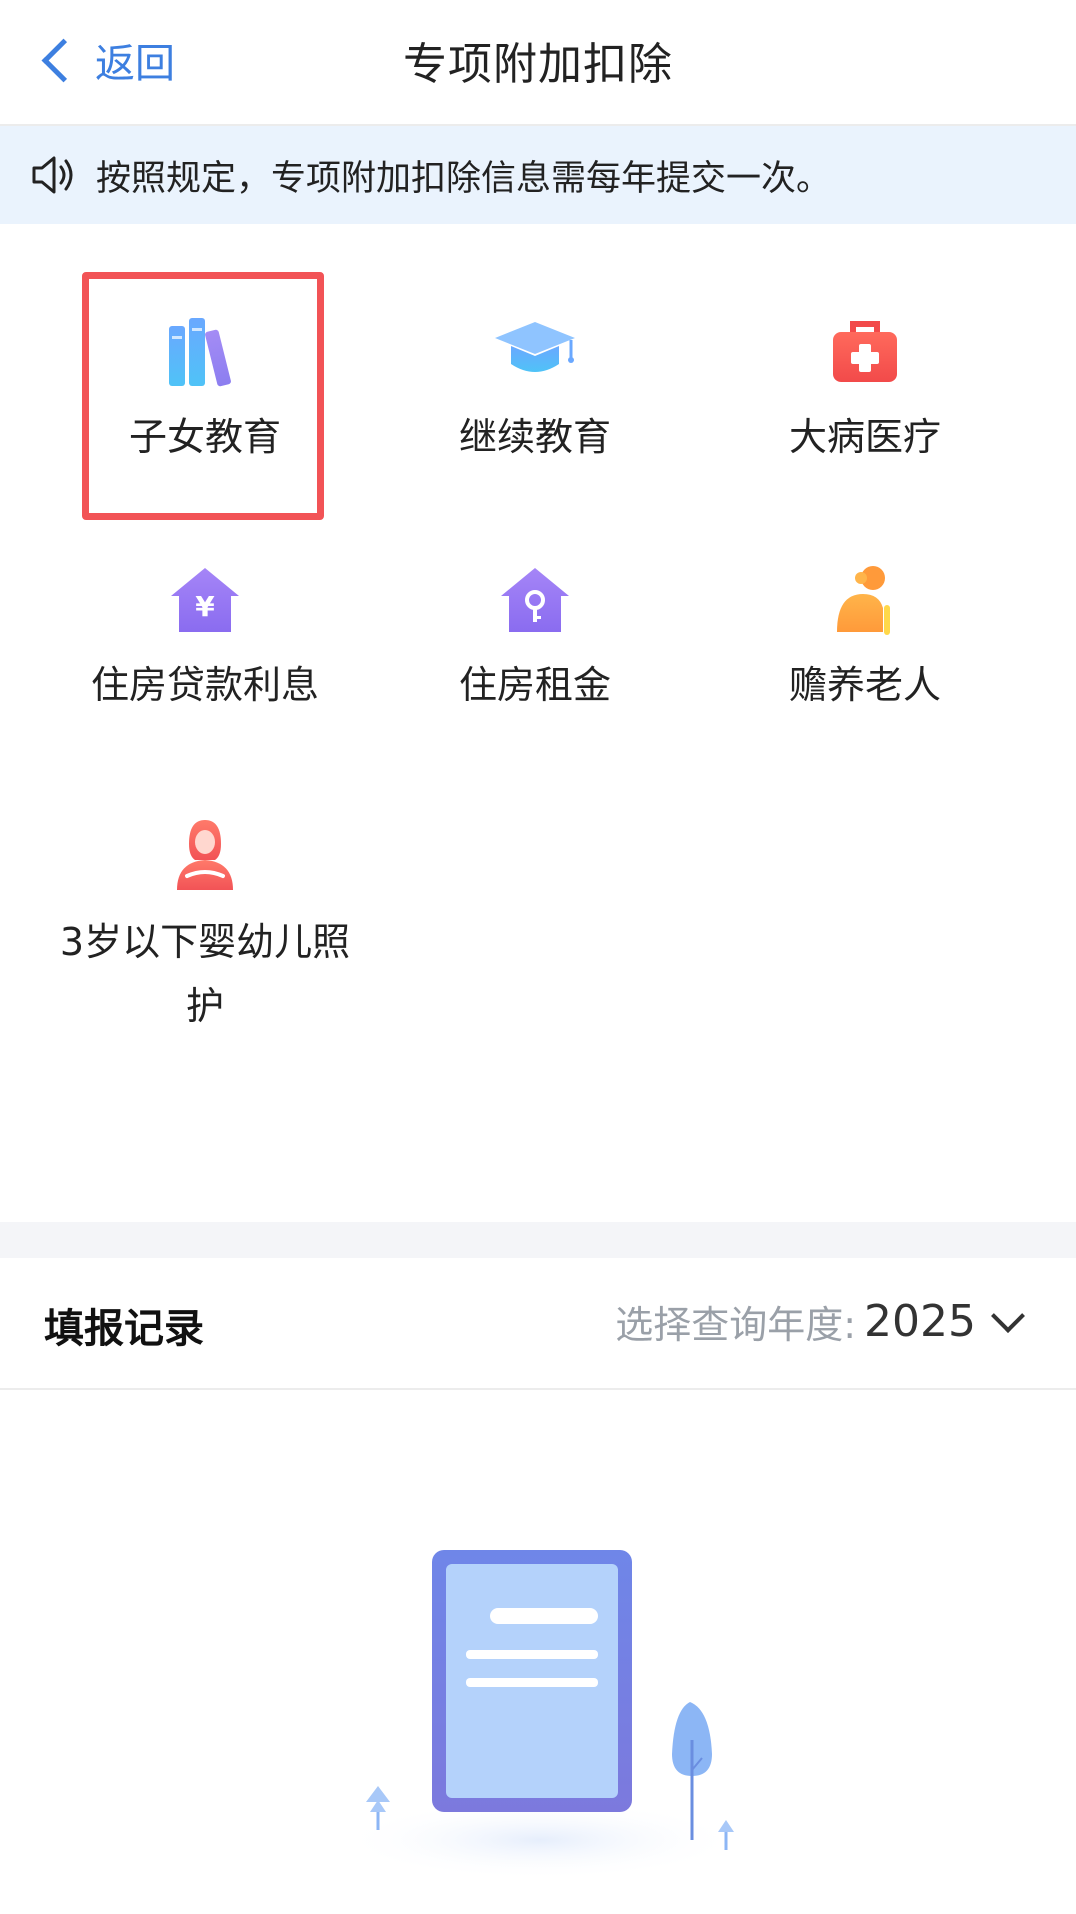  Describe the element at coordinates (736, 1325) in the screenshot. I see `year-selector-label: 选择查询年度:` at that location.